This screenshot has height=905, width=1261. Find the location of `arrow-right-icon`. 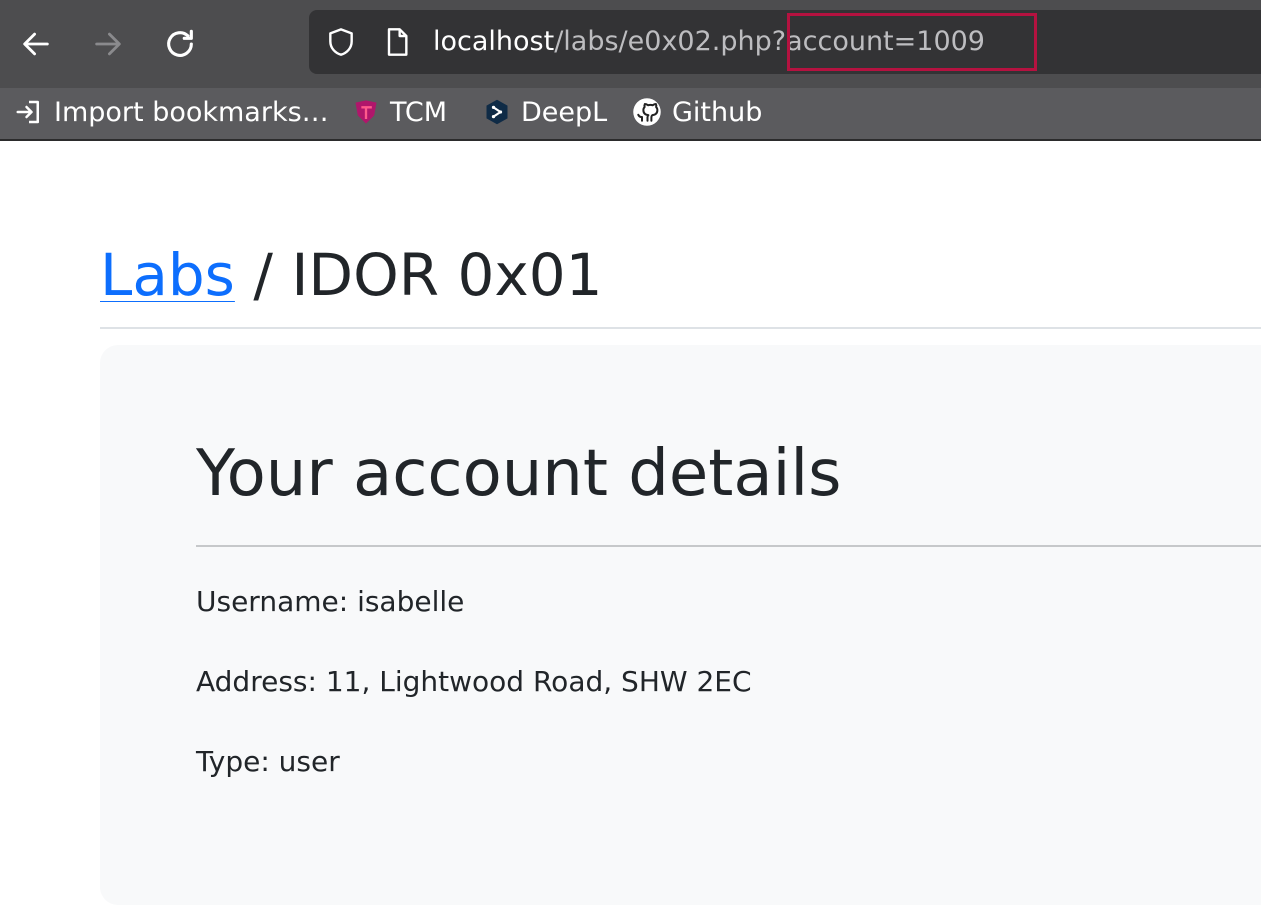

arrow-right-icon is located at coordinates (108, 44).